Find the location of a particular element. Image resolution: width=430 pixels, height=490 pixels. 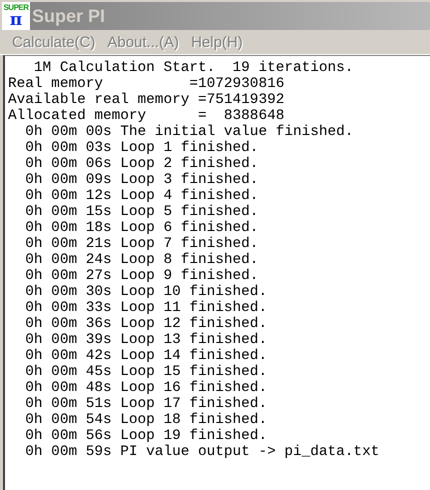

log-line: 0h 00m 00s The initial value finished. is located at coordinates (189, 132).